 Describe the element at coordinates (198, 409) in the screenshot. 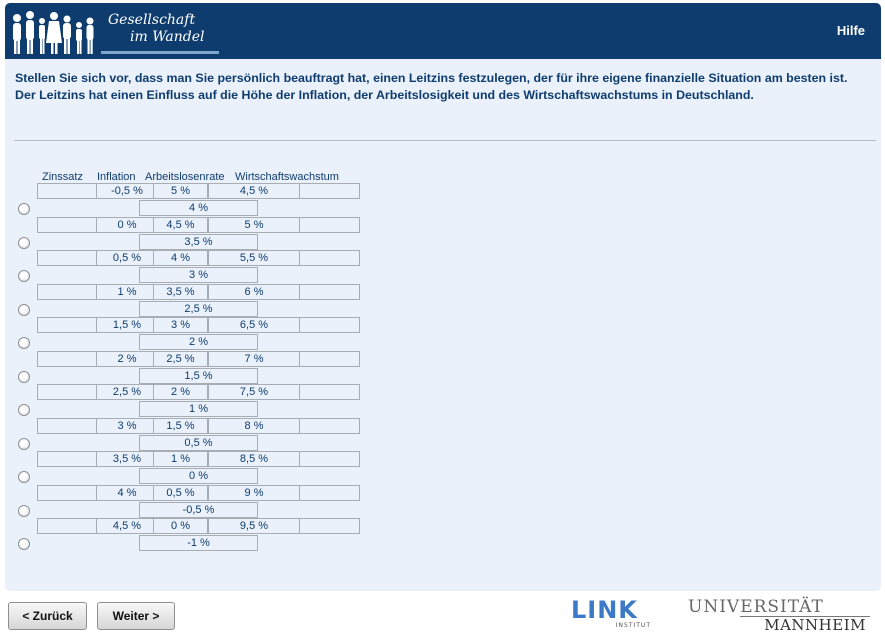

I see `zinssatz-cell: 1 %` at that location.